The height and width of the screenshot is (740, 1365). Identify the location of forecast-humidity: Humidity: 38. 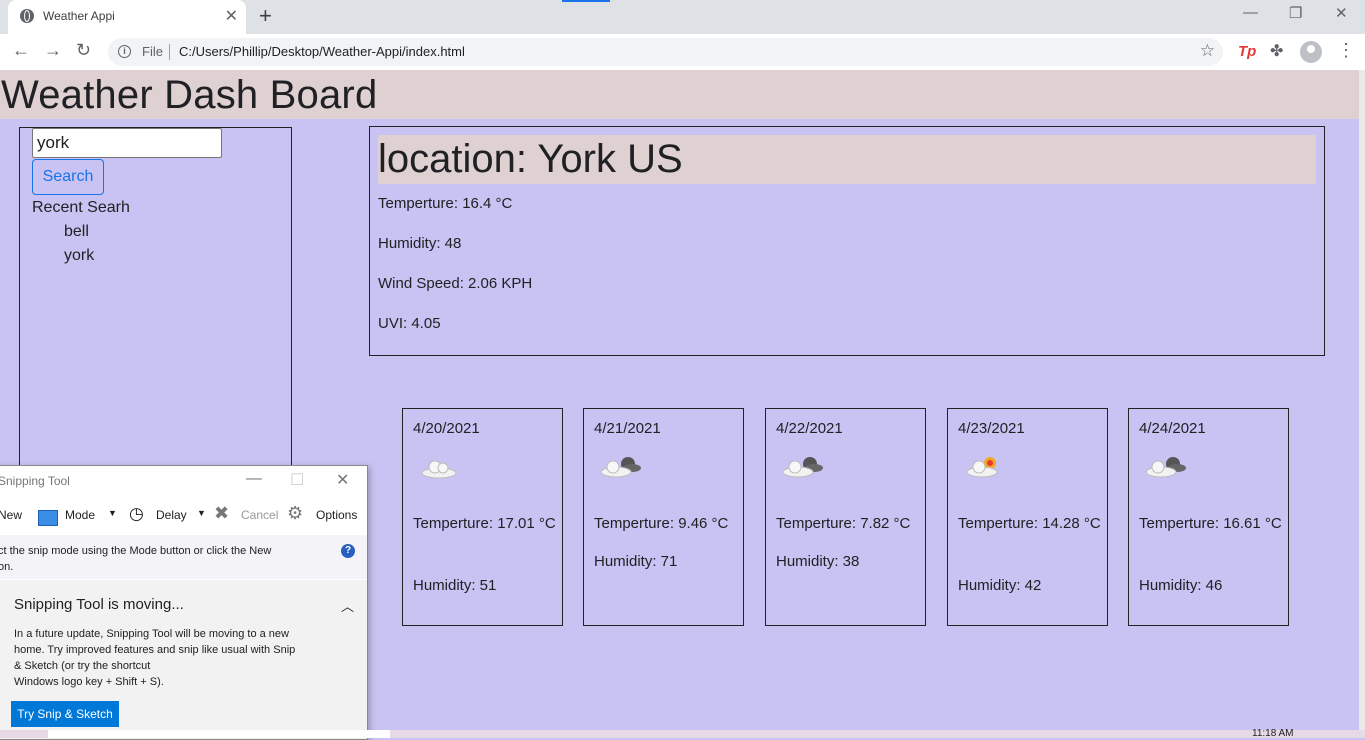
(818, 561).